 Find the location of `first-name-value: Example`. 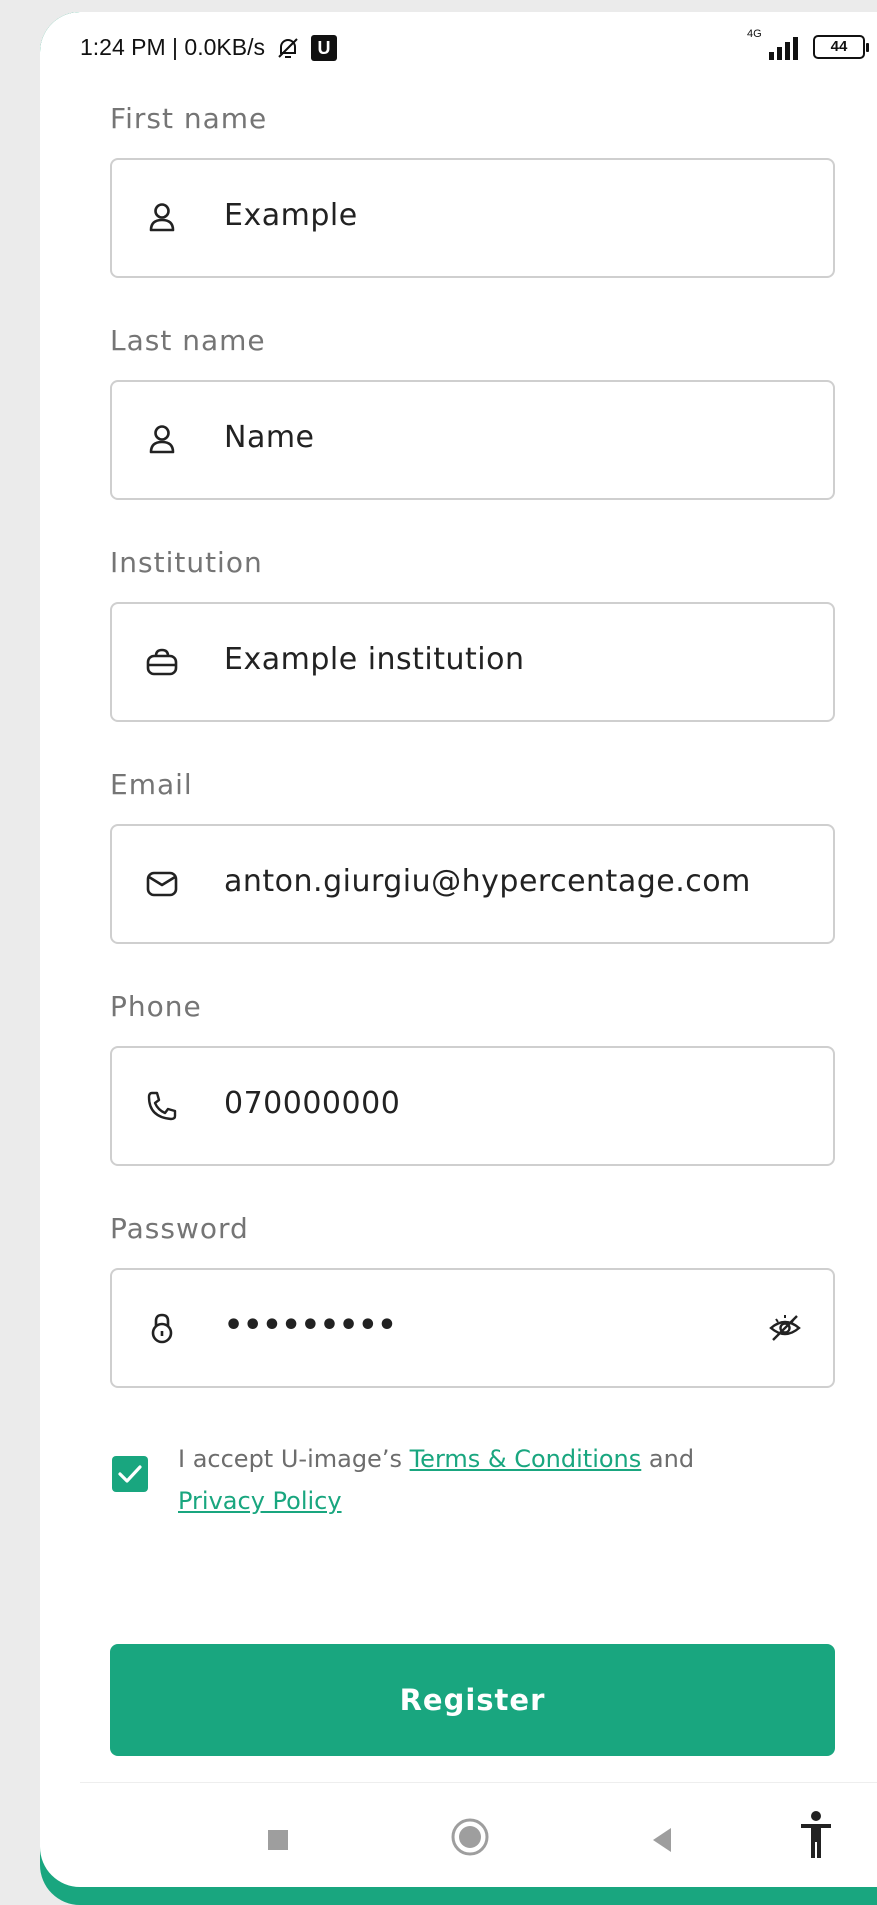

first-name-value: Example is located at coordinates (291, 215).